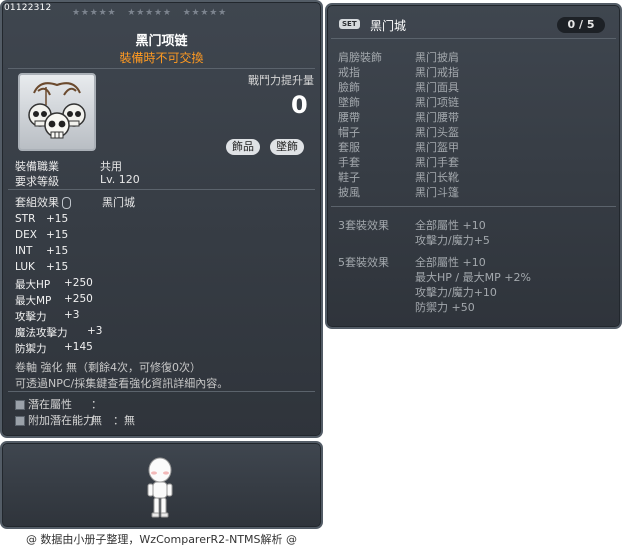  Describe the element at coordinates (124, 420) in the screenshot. I see `additional-potential-value: ：無` at that location.